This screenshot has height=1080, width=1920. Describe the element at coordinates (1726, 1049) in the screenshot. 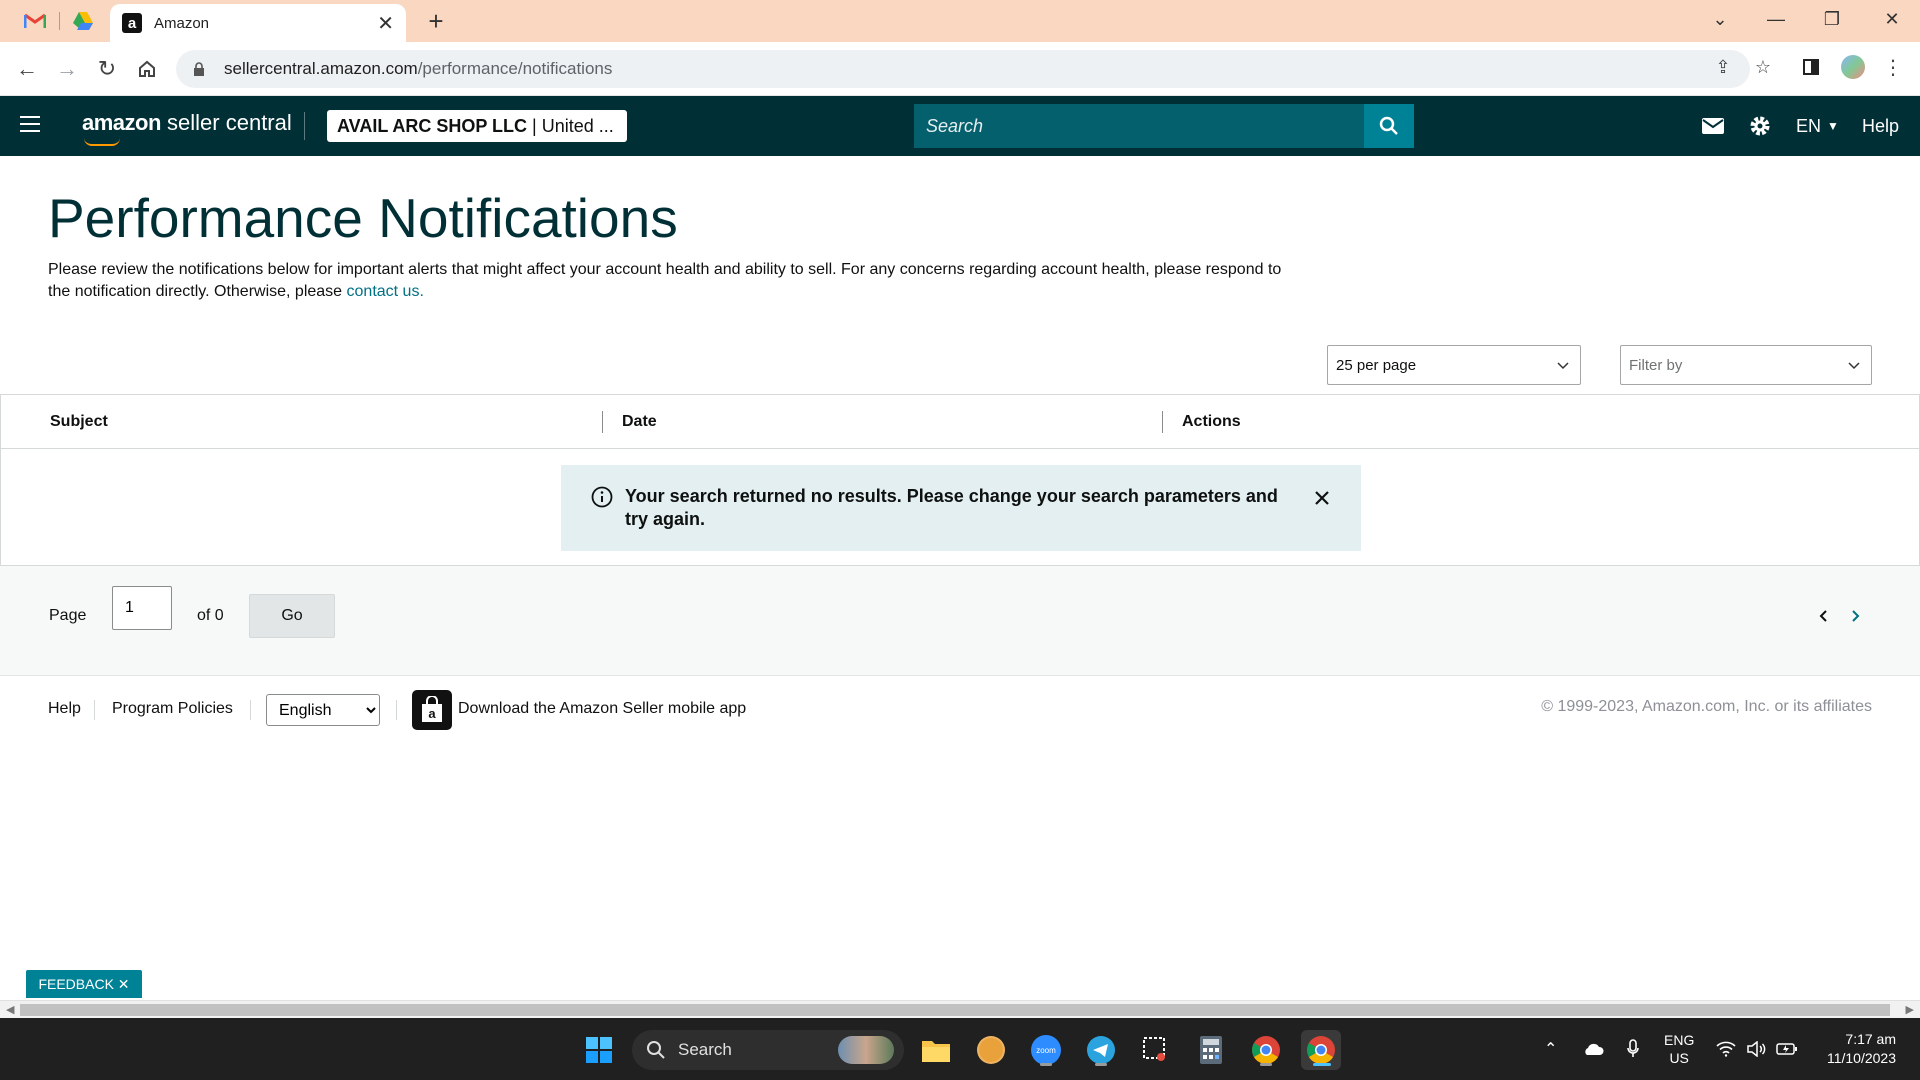

I see `wifi-icon` at that location.